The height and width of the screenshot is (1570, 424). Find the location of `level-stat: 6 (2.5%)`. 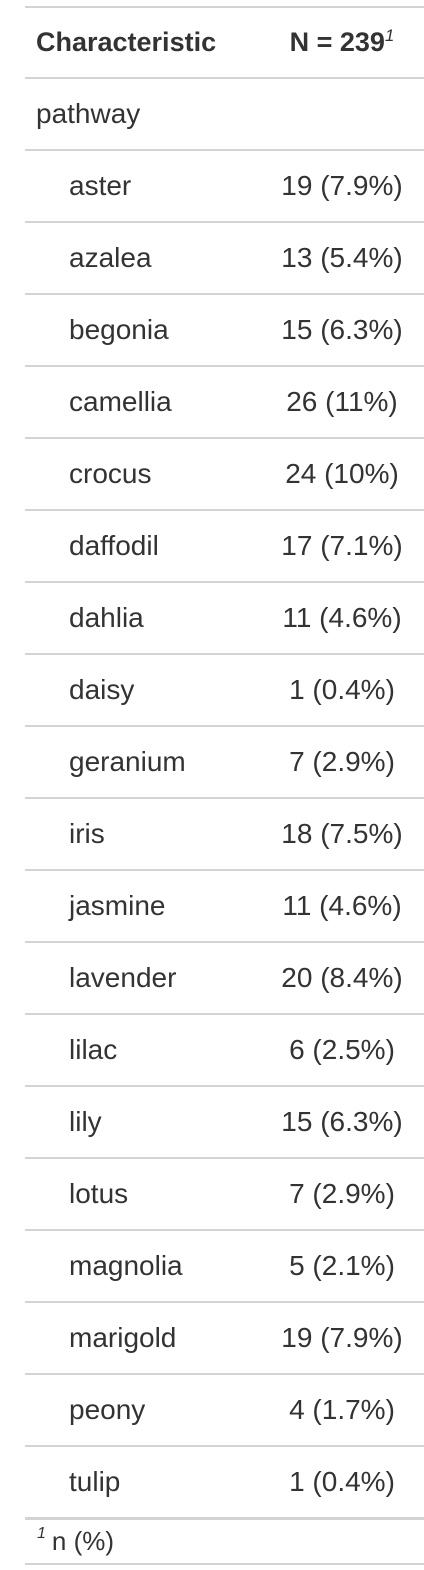

level-stat: 6 (2.5%) is located at coordinates (342, 1050).